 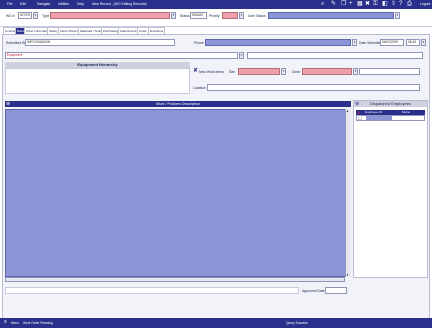 I want to click on approval-notes-field, so click(x=152, y=290).